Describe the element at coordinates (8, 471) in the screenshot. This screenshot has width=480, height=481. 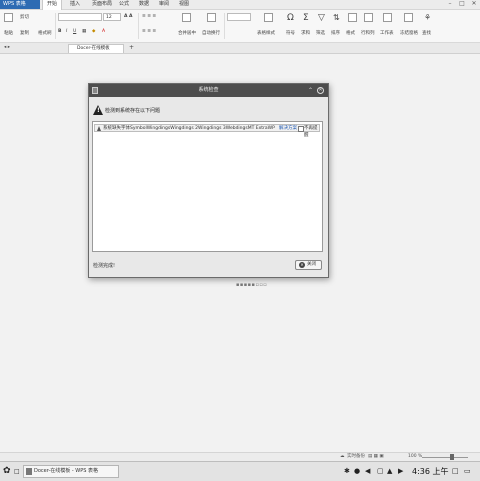
I see `start-menu-icon: ✿` at that location.